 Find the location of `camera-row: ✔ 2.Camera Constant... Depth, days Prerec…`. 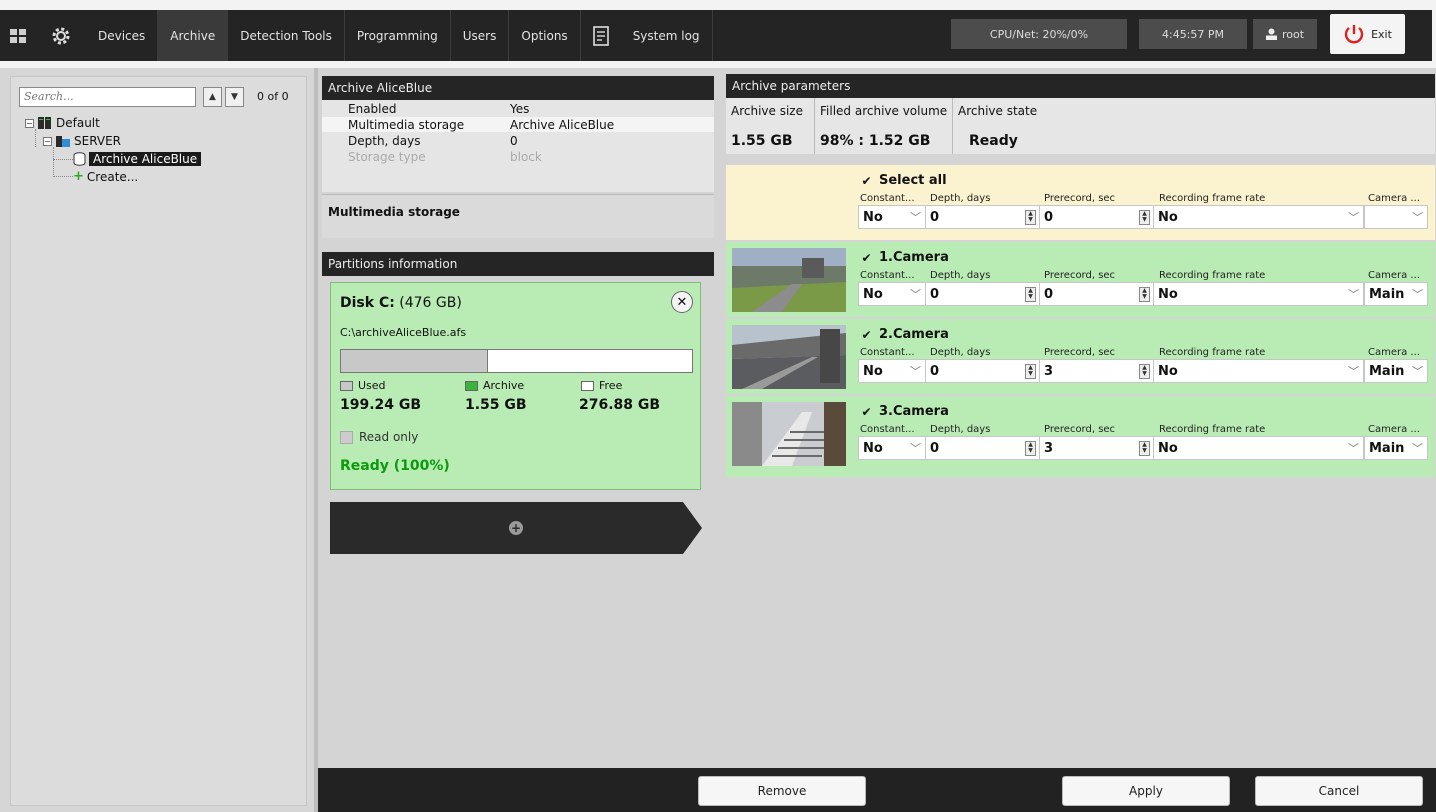

camera-row: ✔ 2.Camera Constant... Depth, days Prerec… is located at coordinates (1080, 357).